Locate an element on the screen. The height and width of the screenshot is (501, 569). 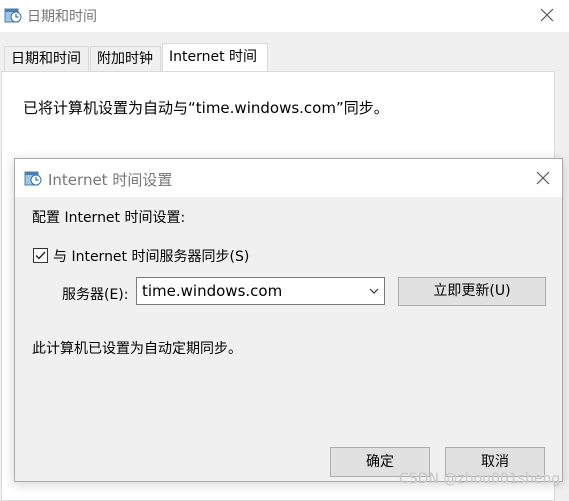
server-combobox: time.windows.com is located at coordinates (260, 291).